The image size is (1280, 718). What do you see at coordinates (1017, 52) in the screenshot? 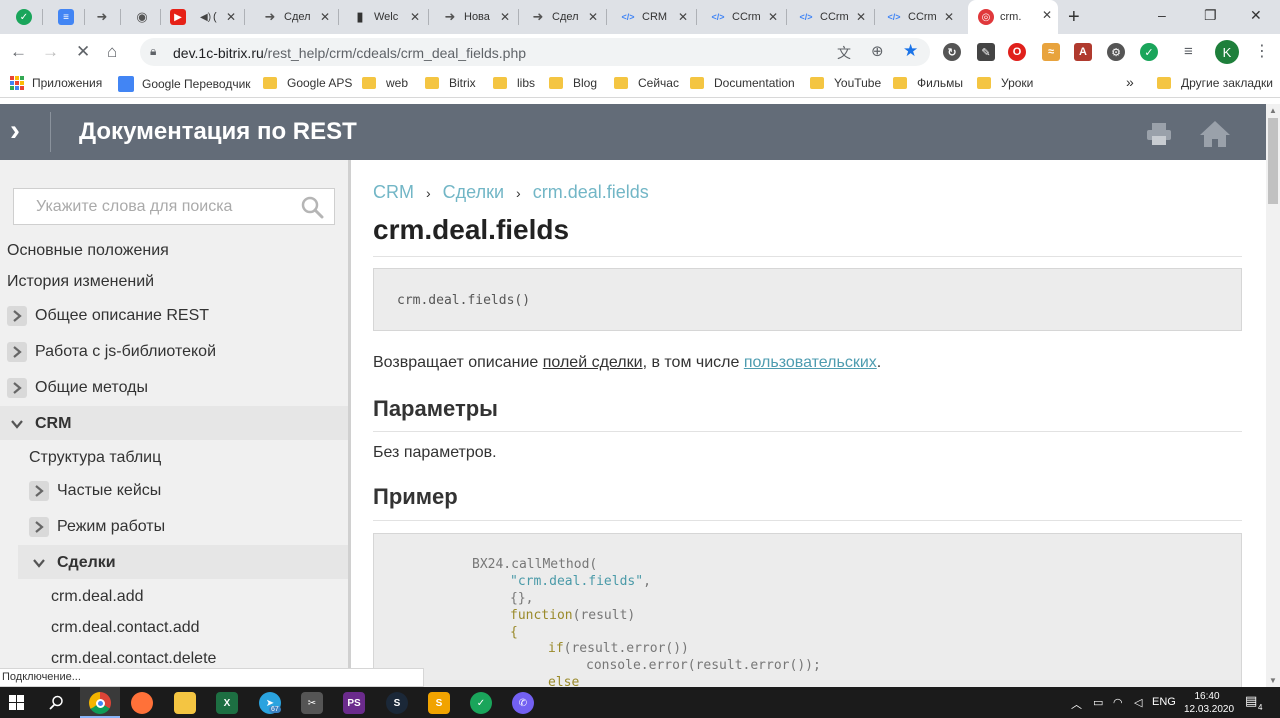
I see `extension-adblock-icon: O` at bounding box center [1017, 52].